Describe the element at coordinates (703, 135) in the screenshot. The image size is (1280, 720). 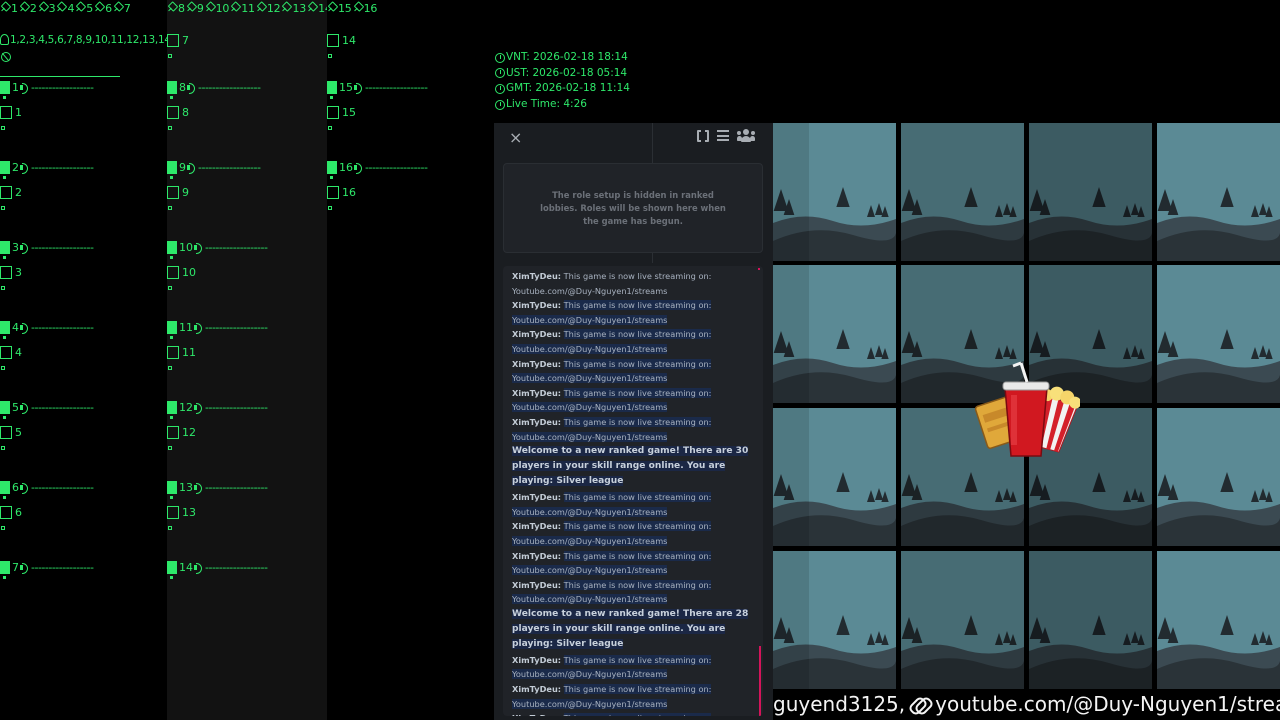
I see `expand-icon` at that location.